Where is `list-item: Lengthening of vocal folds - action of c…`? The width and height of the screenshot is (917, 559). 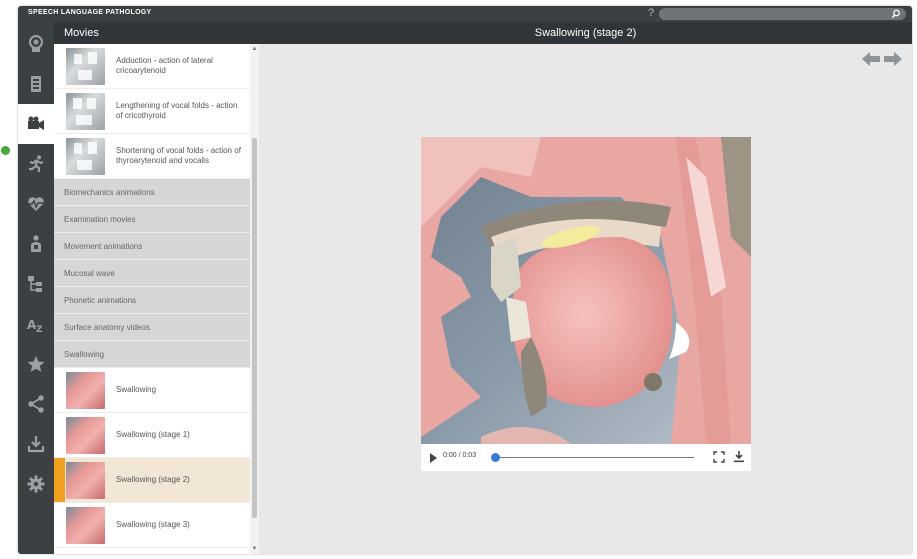
list-item: Lengthening of vocal folds - action of c… is located at coordinates (152, 111).